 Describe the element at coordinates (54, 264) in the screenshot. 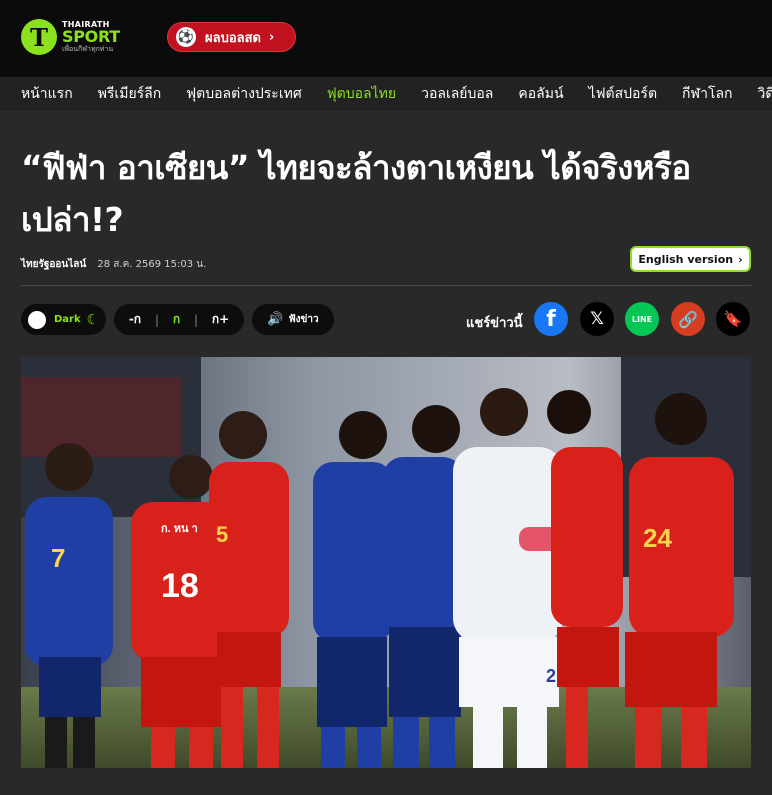

I see `article-source: ไทยรัฐออนไลน์` at that location.